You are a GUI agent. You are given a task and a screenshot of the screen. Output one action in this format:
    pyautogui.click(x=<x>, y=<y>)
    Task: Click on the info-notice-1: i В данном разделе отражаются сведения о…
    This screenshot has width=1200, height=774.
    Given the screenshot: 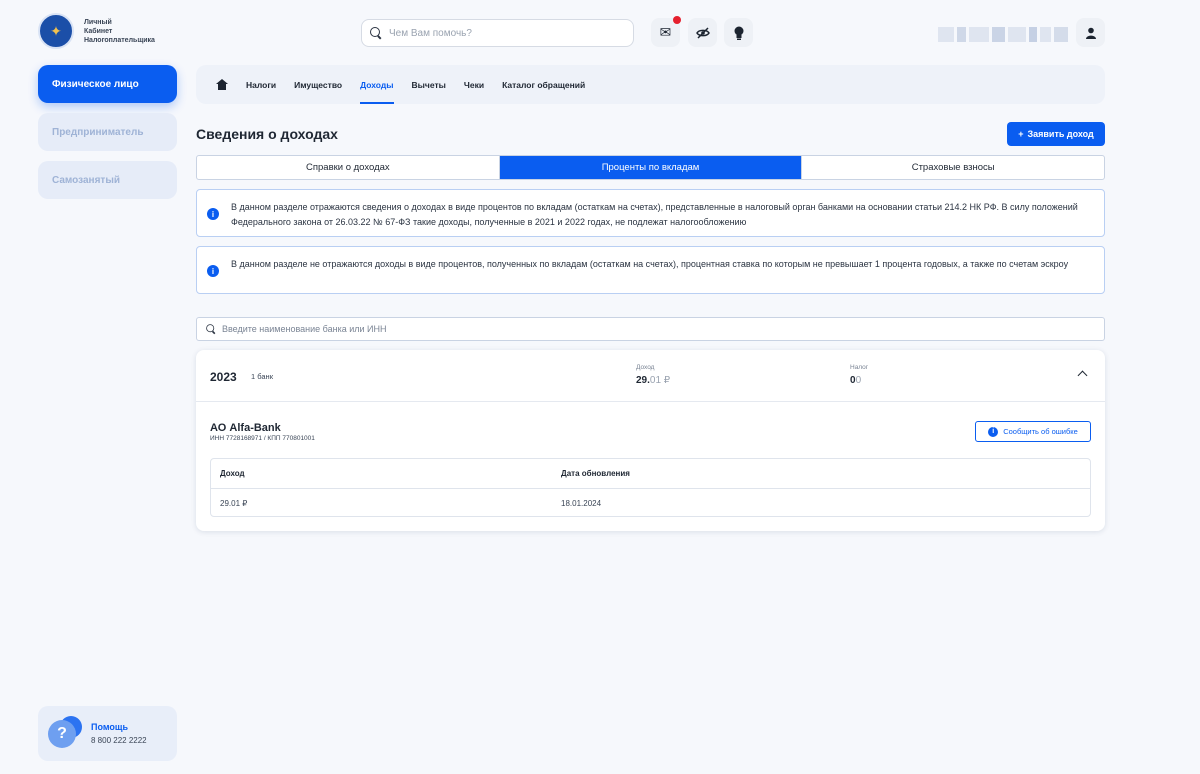 What is the action you would take?
    pyautogui.click(x=650, y=213)
    